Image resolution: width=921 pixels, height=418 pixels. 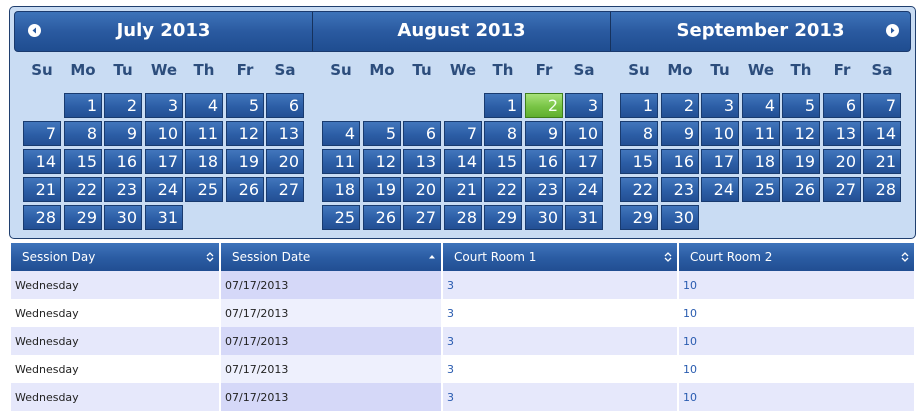 What do you see at coordinates (842, 189) in the screenshot?
I see `day-cell-september-27: 27` at bounding box center [842, 189].